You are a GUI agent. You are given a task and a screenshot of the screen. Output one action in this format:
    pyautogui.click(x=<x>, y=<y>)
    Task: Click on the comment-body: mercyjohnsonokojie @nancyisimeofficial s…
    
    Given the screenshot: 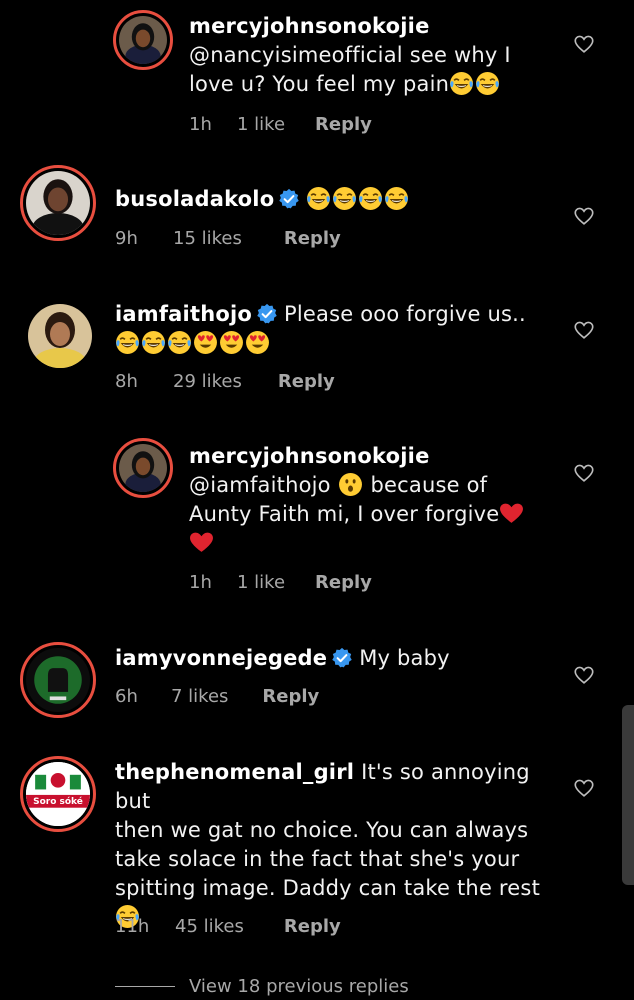 What is the action you would take?
    pyautogui.click(x=379, y=55)
    